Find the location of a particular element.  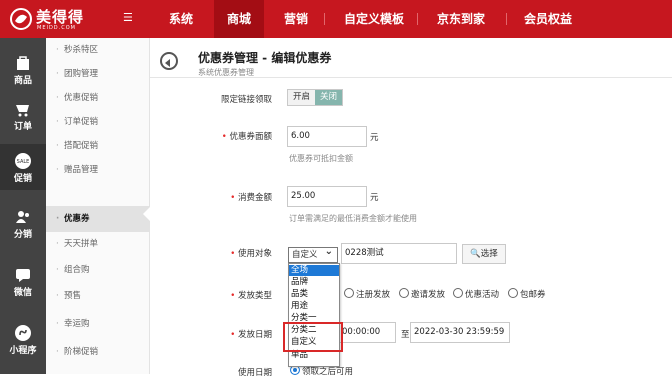

subnav-item: 幸运购 is located at coordinates (98, 324).